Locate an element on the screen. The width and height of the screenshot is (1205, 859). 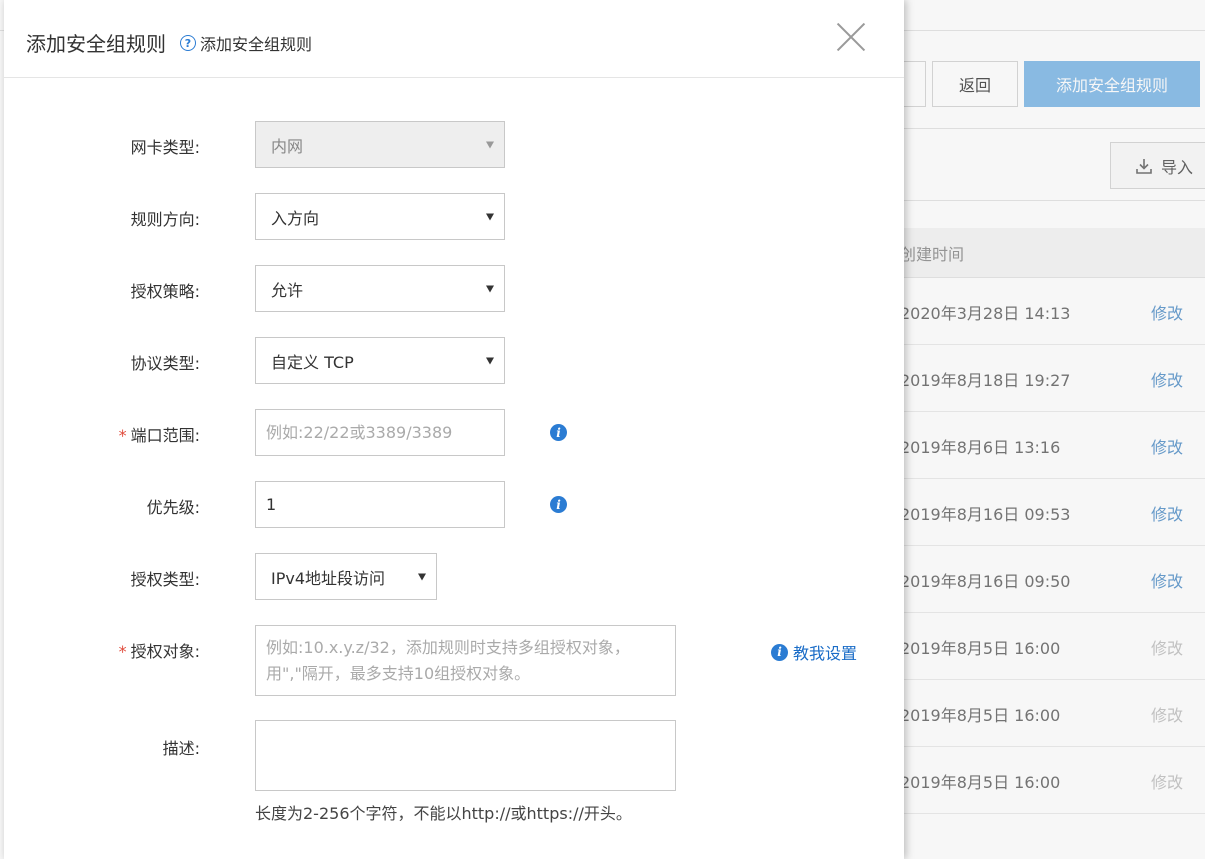
nic-type-label: 网卡类型: is located at coordinates (165, 147).